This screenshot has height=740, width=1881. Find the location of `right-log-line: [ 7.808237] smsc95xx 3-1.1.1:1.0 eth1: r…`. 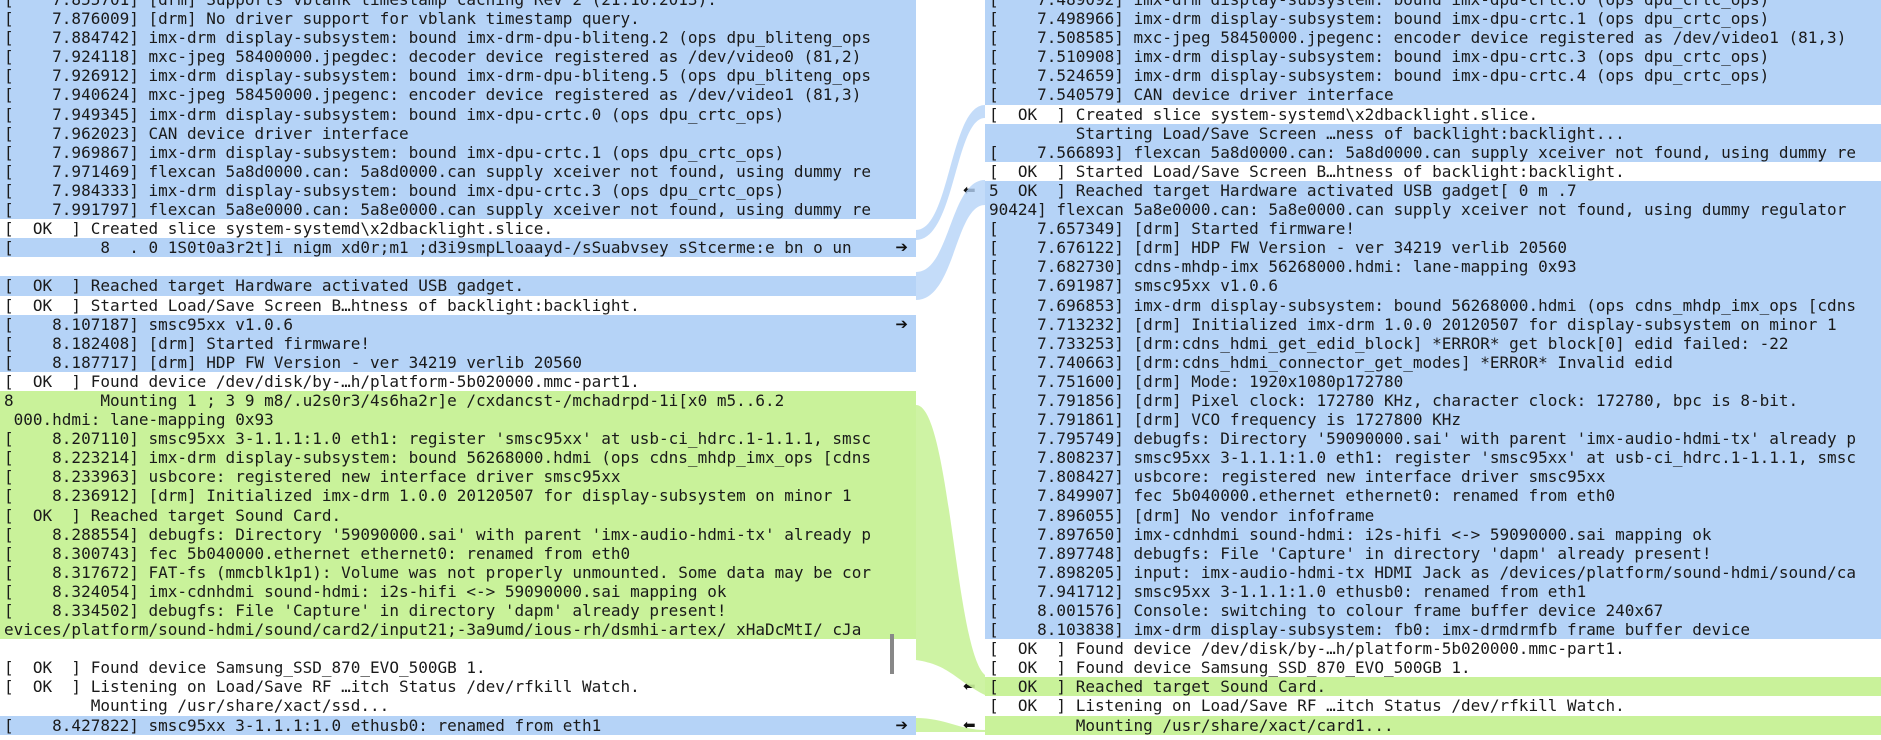

right-log-line: [ 7.808237] smsc95xx 3-1.1.1:1.0 eth1: r… is located at coordinates (1433, 458).